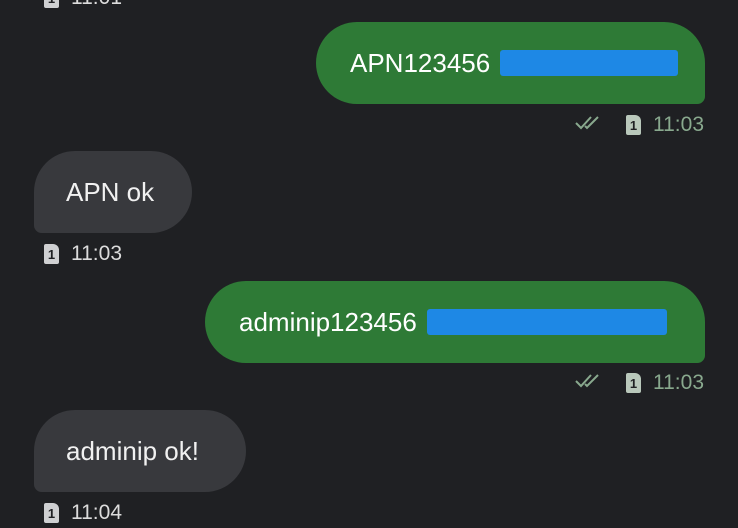  I want to click on previous-message-meta: 1 11:01, so click(83, 5).